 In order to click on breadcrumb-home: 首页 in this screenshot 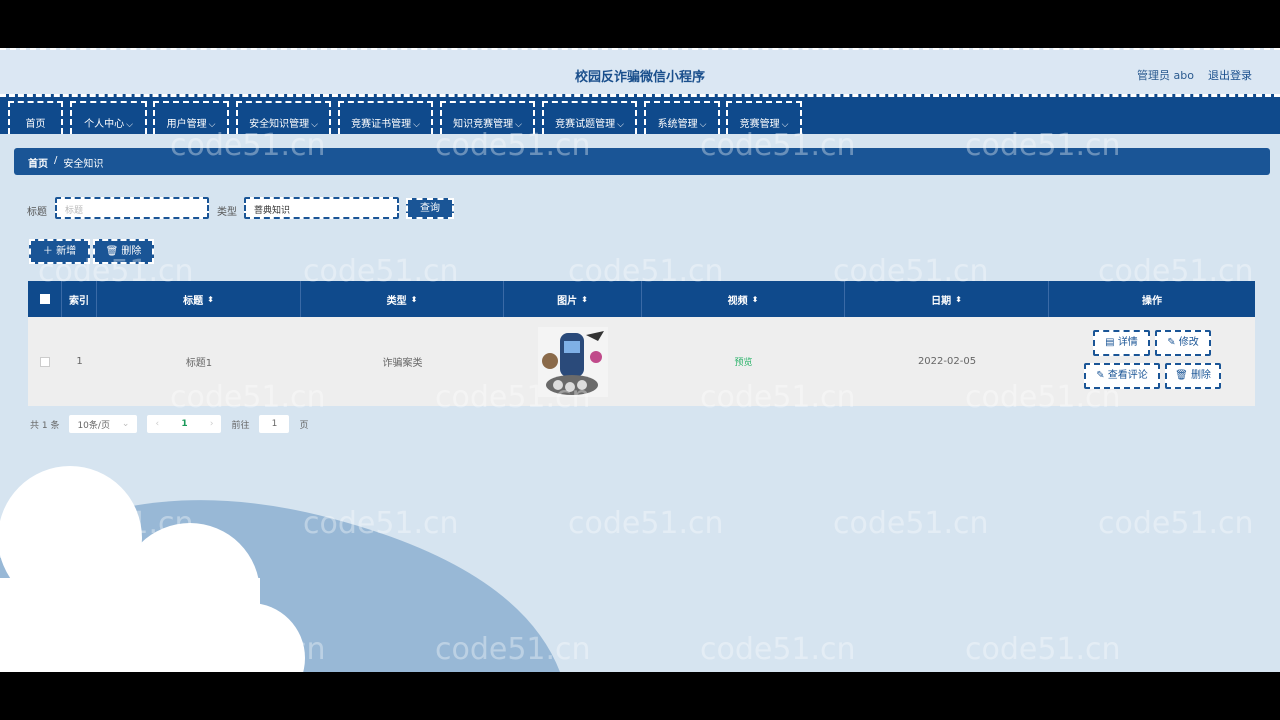, I will do `click(38, 162)`.